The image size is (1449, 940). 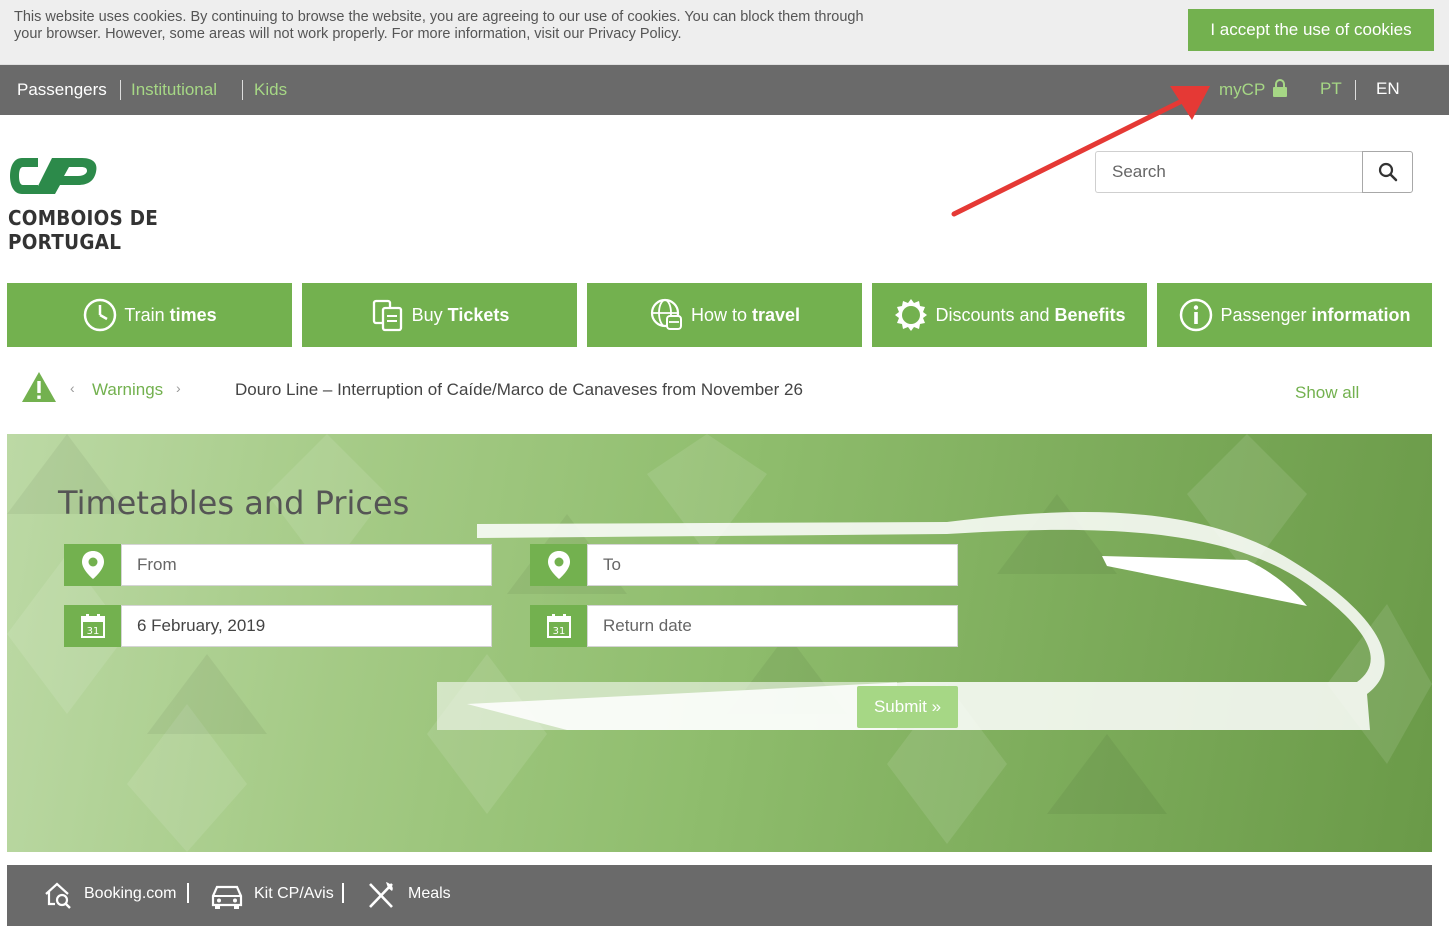 I want to click on clock-icon, so click(x=100, y=315).